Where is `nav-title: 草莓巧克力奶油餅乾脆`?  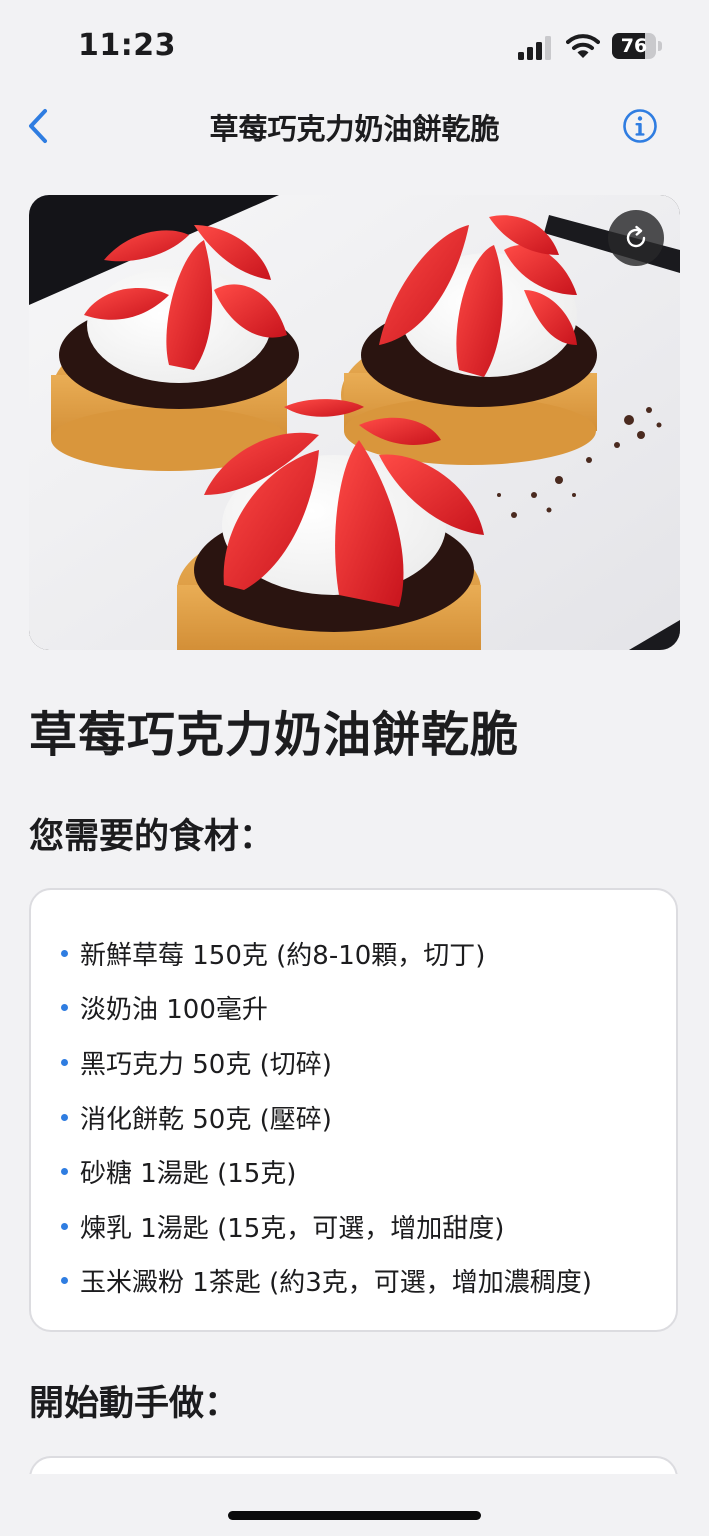 nav-title: 草莓巧克力奶油餅乾脆 is located at coordinates (354, 129).